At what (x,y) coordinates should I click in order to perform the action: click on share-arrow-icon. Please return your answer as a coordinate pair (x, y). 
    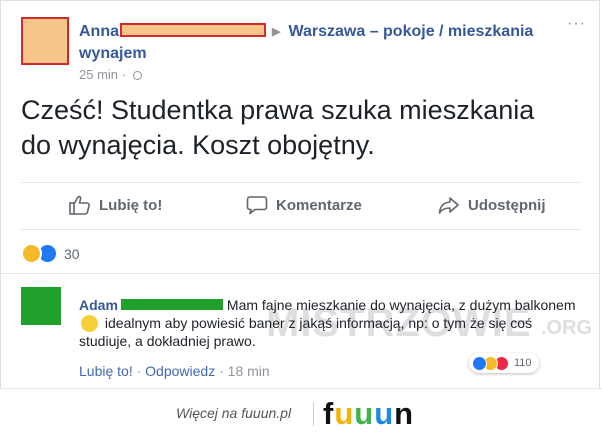
    Looking at the image, I should click on (448, 205).